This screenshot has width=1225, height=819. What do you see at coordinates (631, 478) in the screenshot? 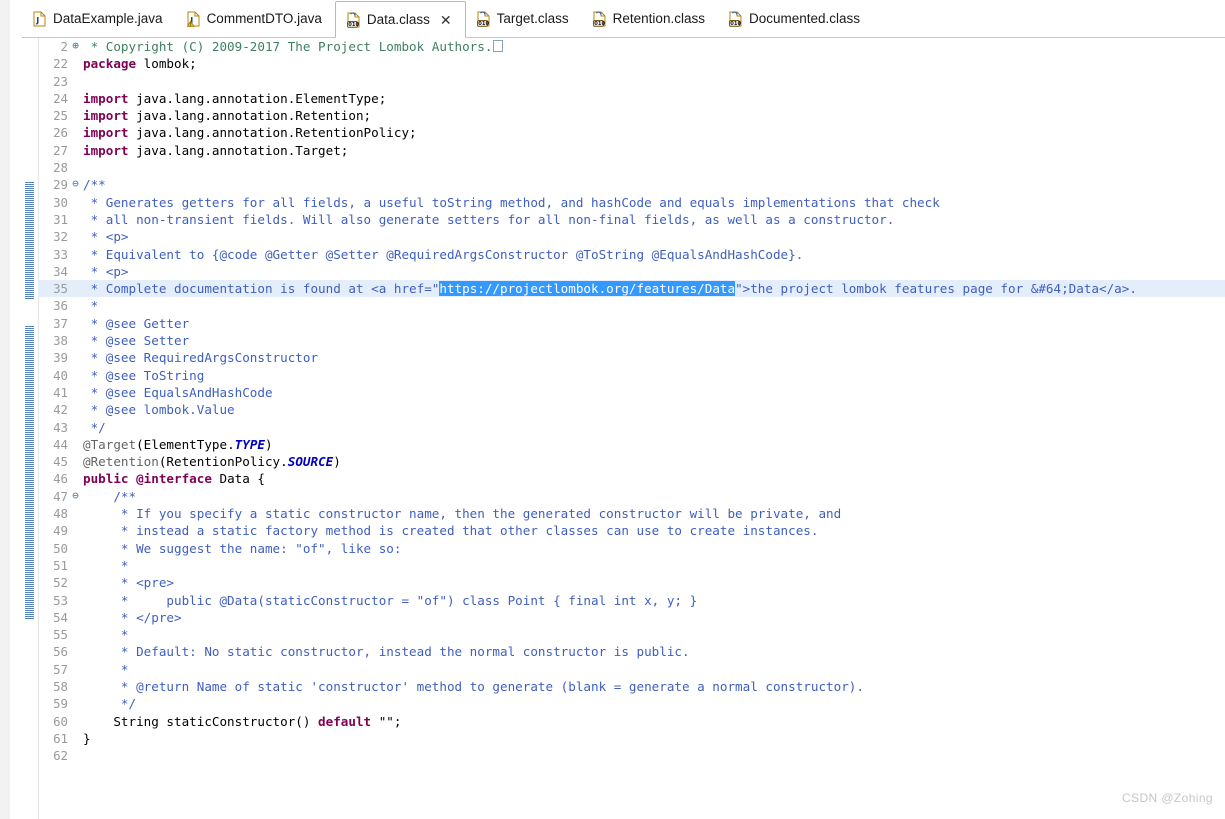
I see `code-line: 46 public @interface Data {` at bounding box center [631, 478].